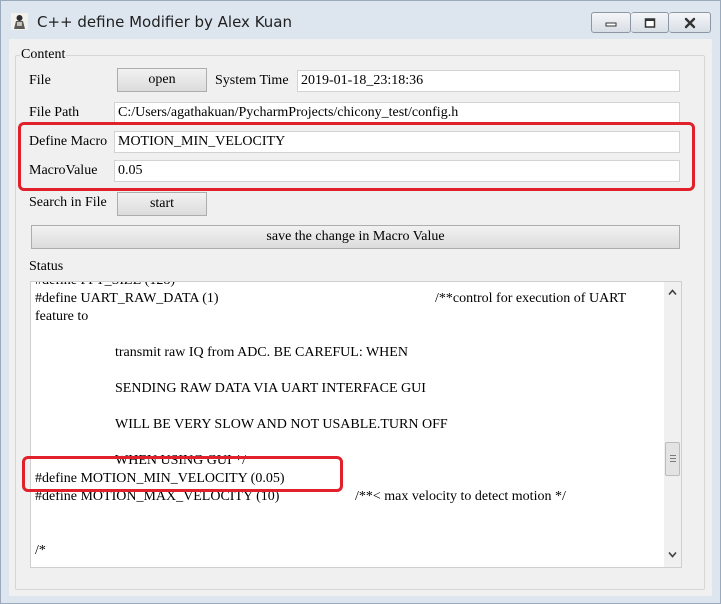 Image resolution: width=721 pixels, height=604 pixels. I want to click on title-bar: C++ define Modifier by Alex Kuan, so click(360, 20).